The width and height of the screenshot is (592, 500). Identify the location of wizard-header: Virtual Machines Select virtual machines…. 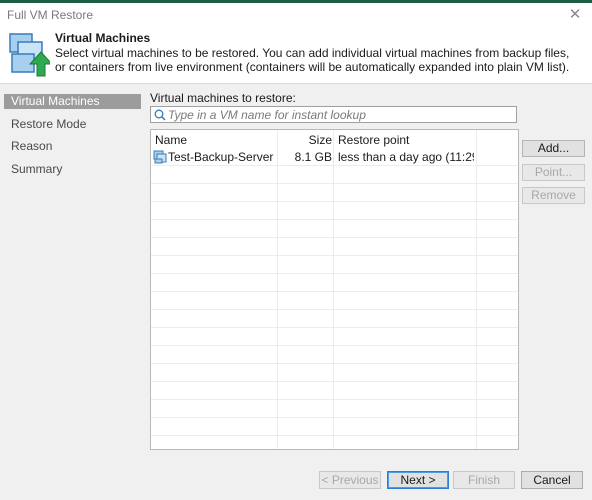
(296, 55).